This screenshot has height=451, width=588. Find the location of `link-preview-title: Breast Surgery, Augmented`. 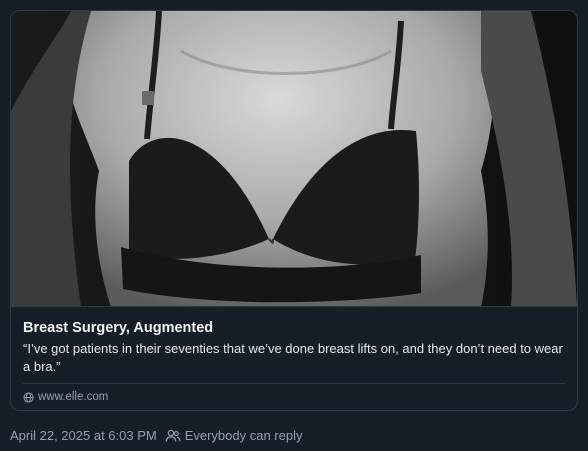

link-preview-title: Breast Surgery, Augmented is located at coordinates (294, 328).